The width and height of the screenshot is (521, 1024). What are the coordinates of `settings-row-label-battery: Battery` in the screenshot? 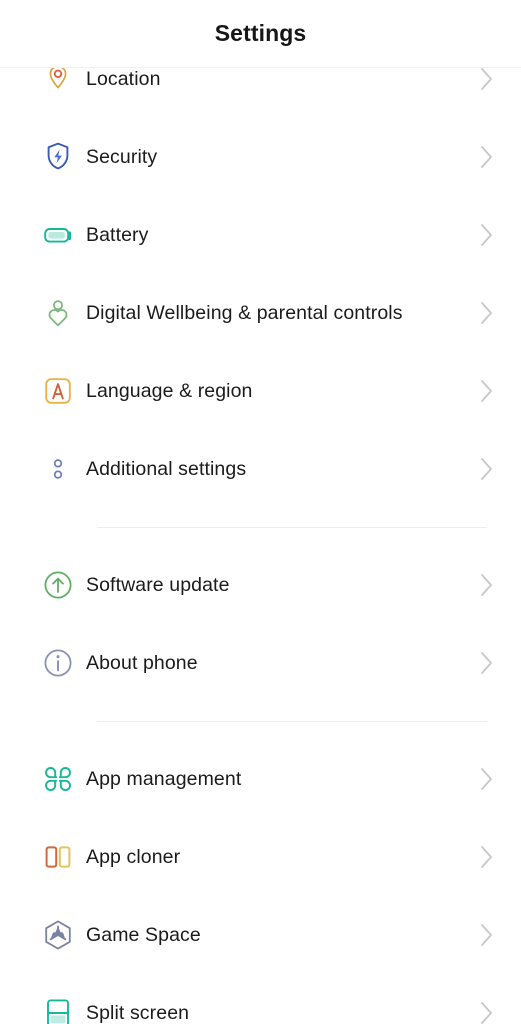 It's located at (117, 234).